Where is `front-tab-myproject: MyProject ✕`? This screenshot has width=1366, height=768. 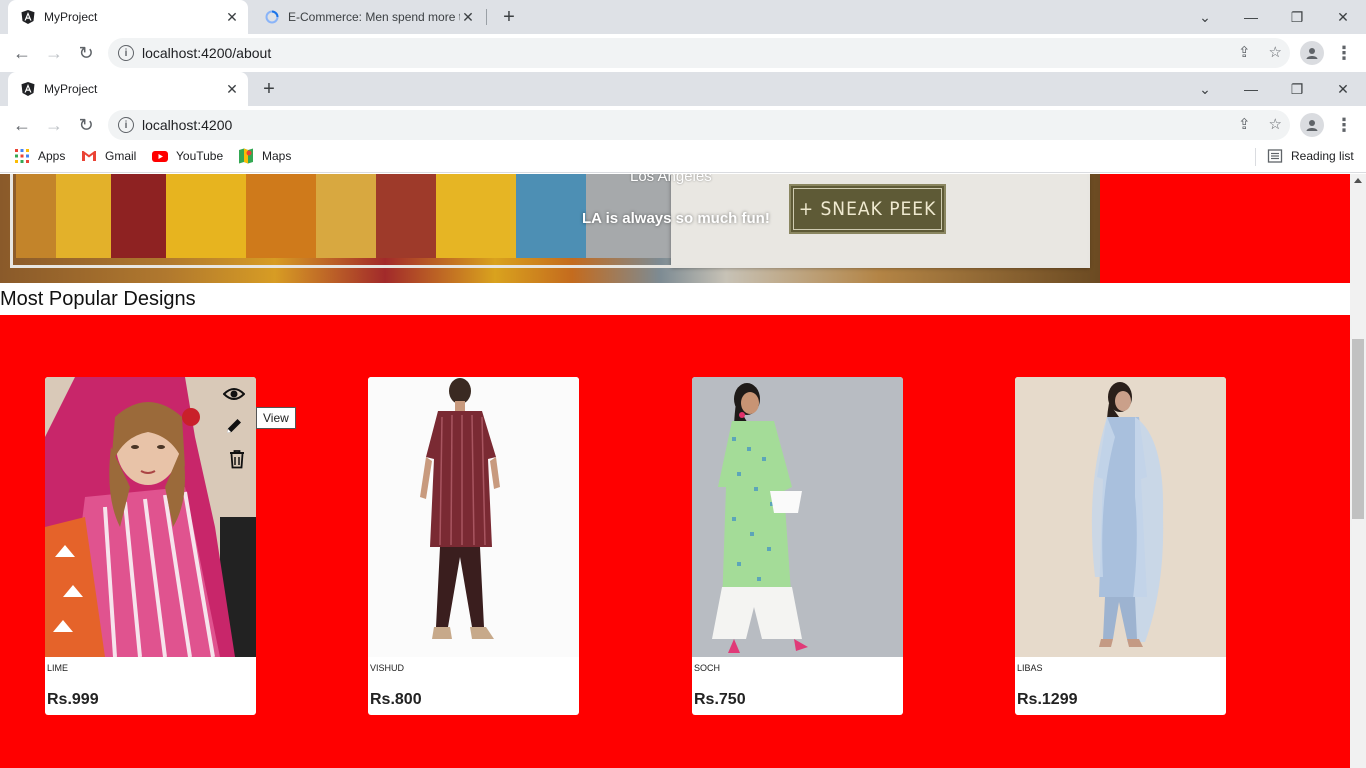 front-tab-myproject: MyProject ✕ is located at coordinates (128, 89).